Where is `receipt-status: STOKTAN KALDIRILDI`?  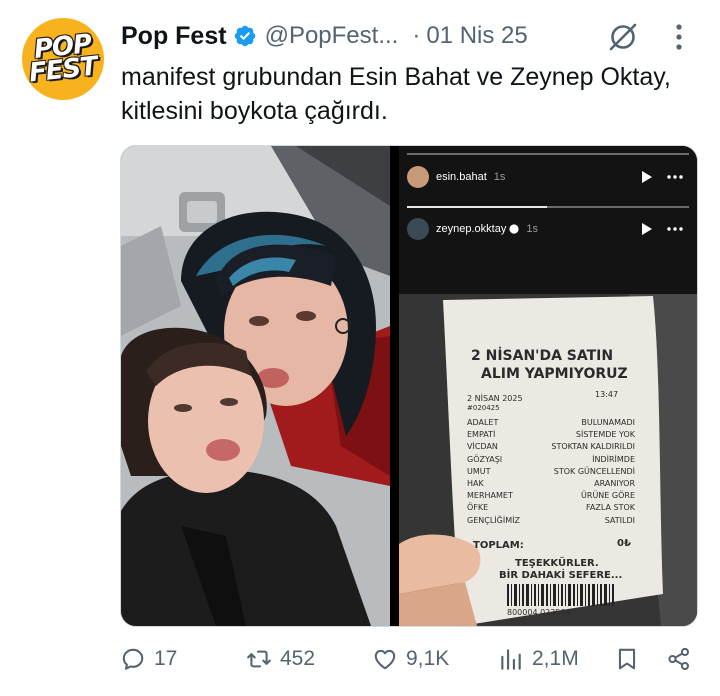
receipt-status: STOKTAN KALDIRILDI is located at coordinates (593, 447).